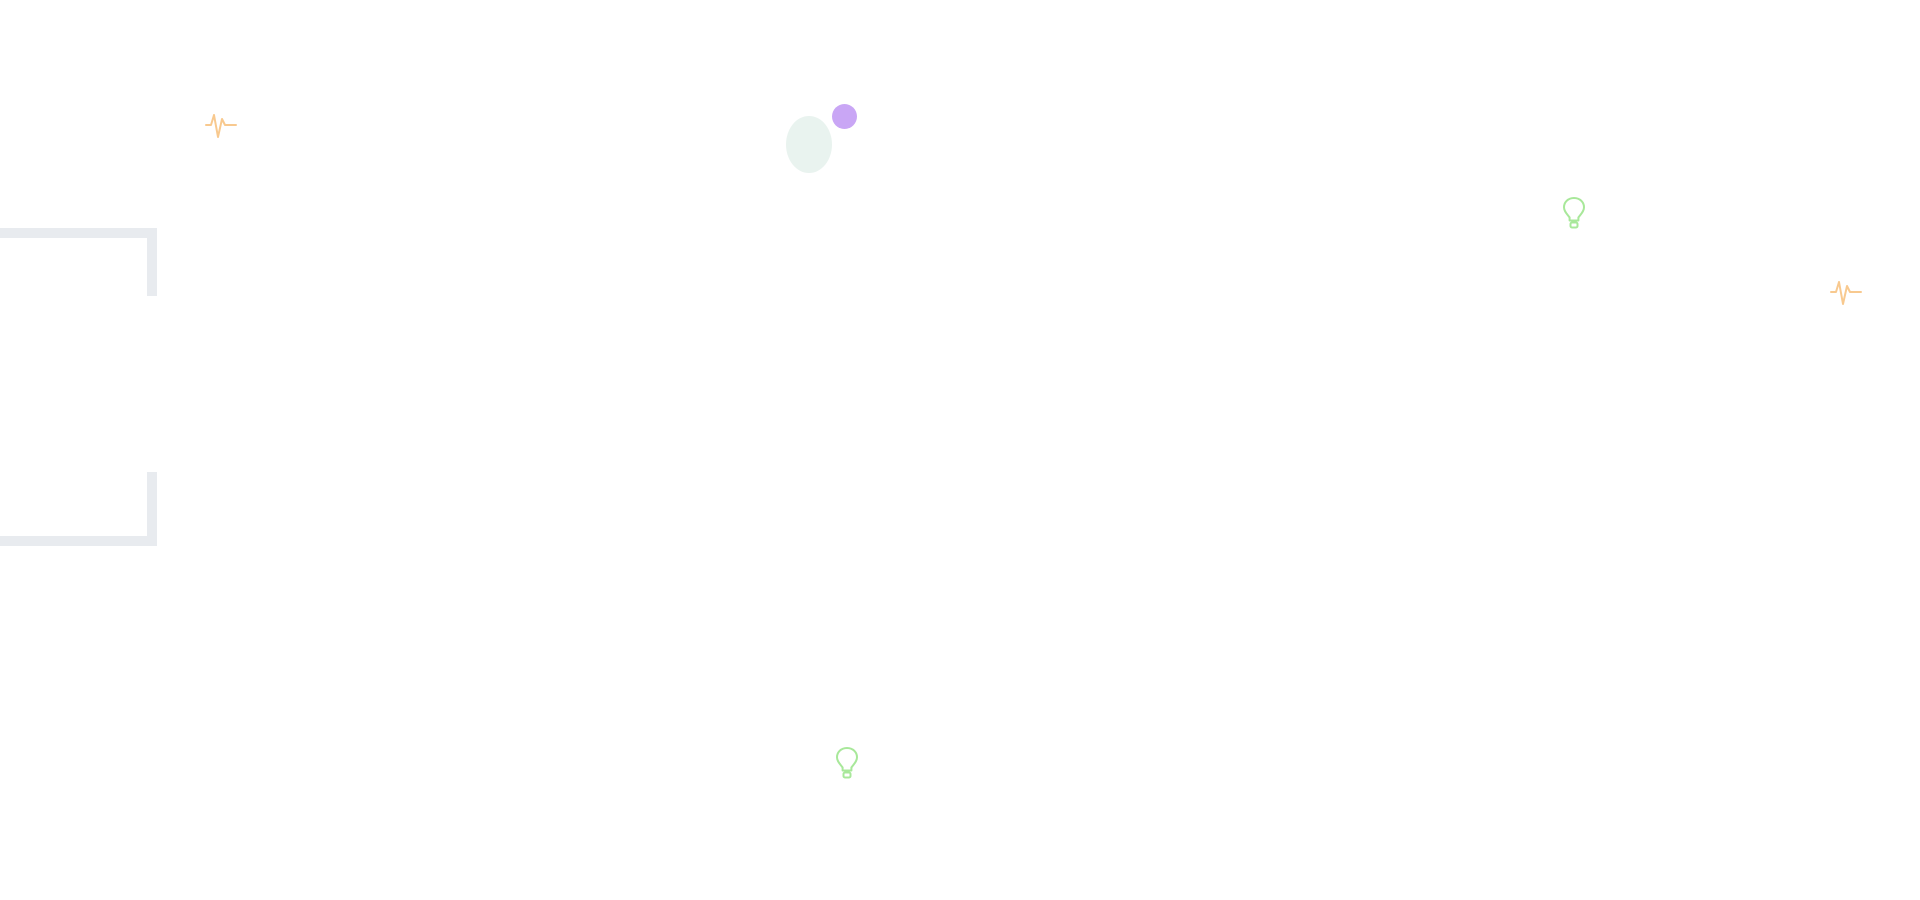 This screenshot has height=900, width=1920. I want to click on decorative-oval-blob, so click(809, 144).